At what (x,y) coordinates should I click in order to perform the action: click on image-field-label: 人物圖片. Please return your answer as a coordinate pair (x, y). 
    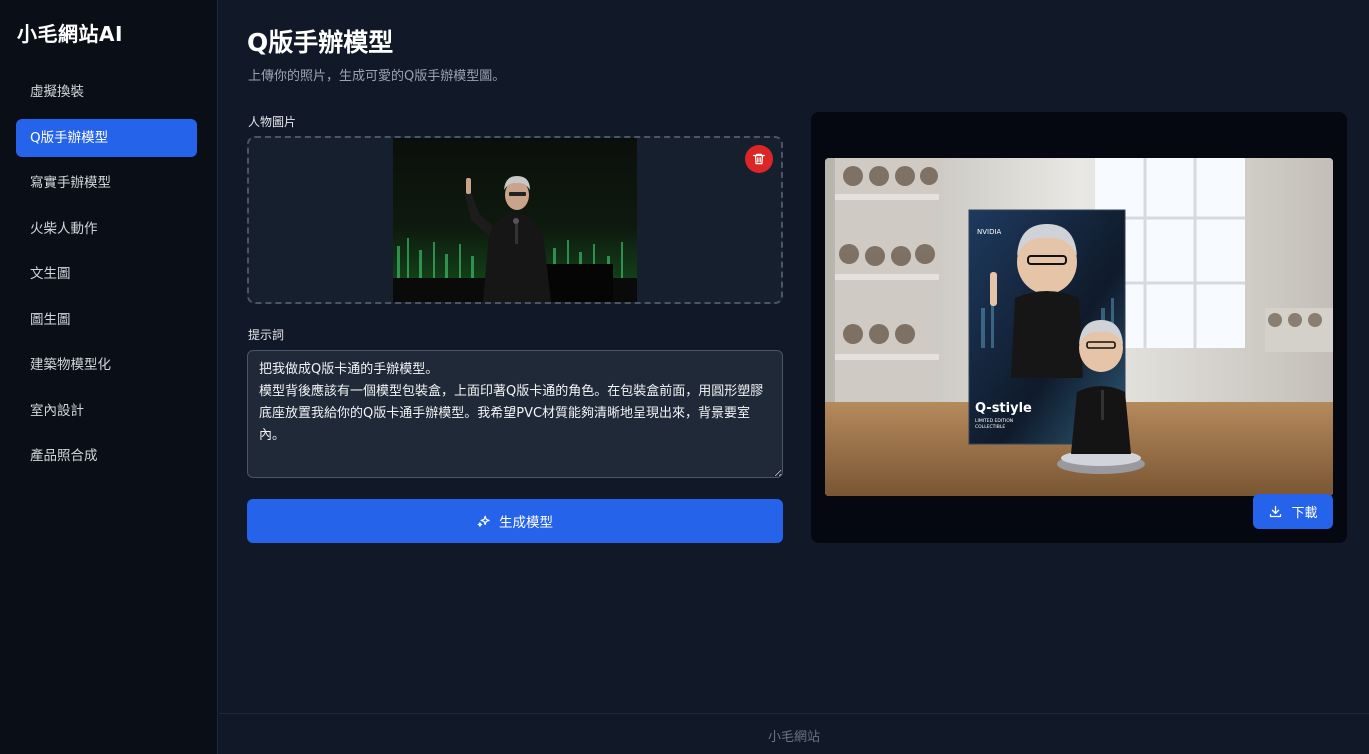
    Looking at the image, I should click on (272, 122).